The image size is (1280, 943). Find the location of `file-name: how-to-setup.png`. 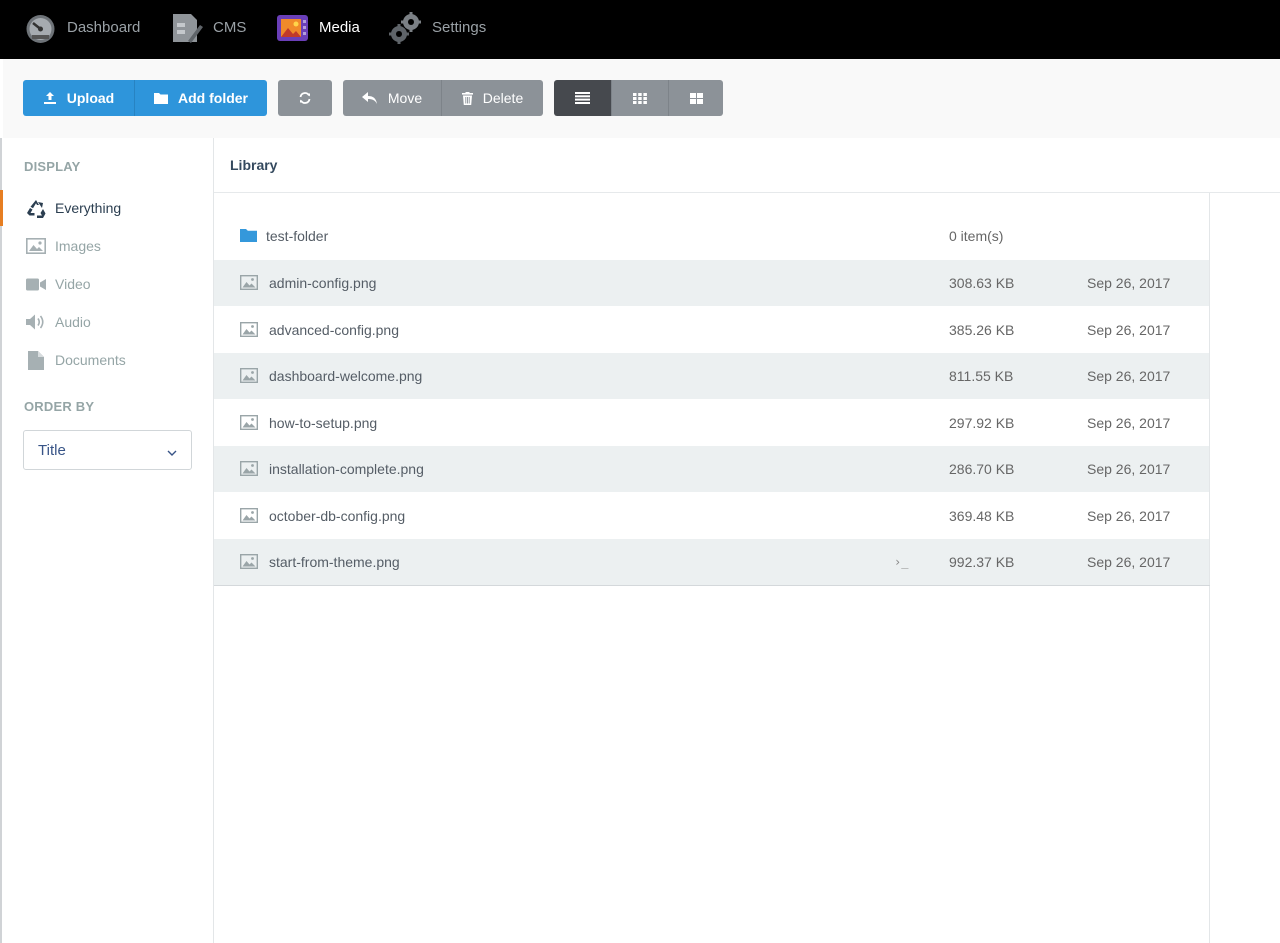

file-name: how-to-setup.png is located at coordinates (323, 423).